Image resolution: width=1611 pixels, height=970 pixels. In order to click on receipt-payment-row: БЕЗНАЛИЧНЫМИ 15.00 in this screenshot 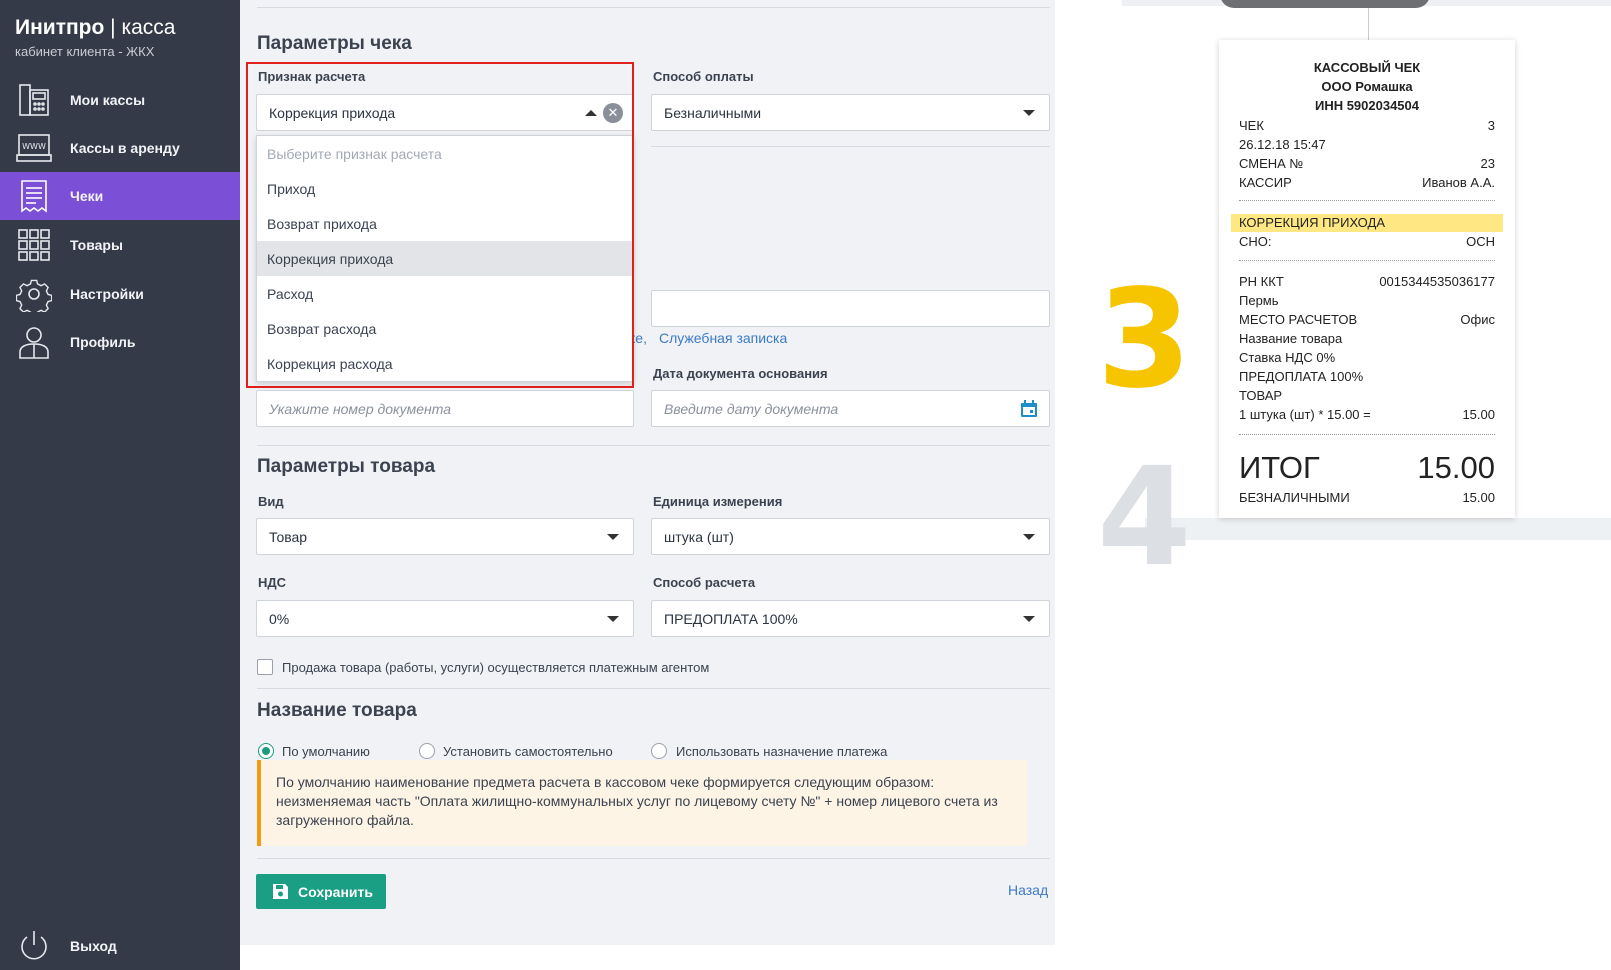, I will do `click(1367, 497)`.